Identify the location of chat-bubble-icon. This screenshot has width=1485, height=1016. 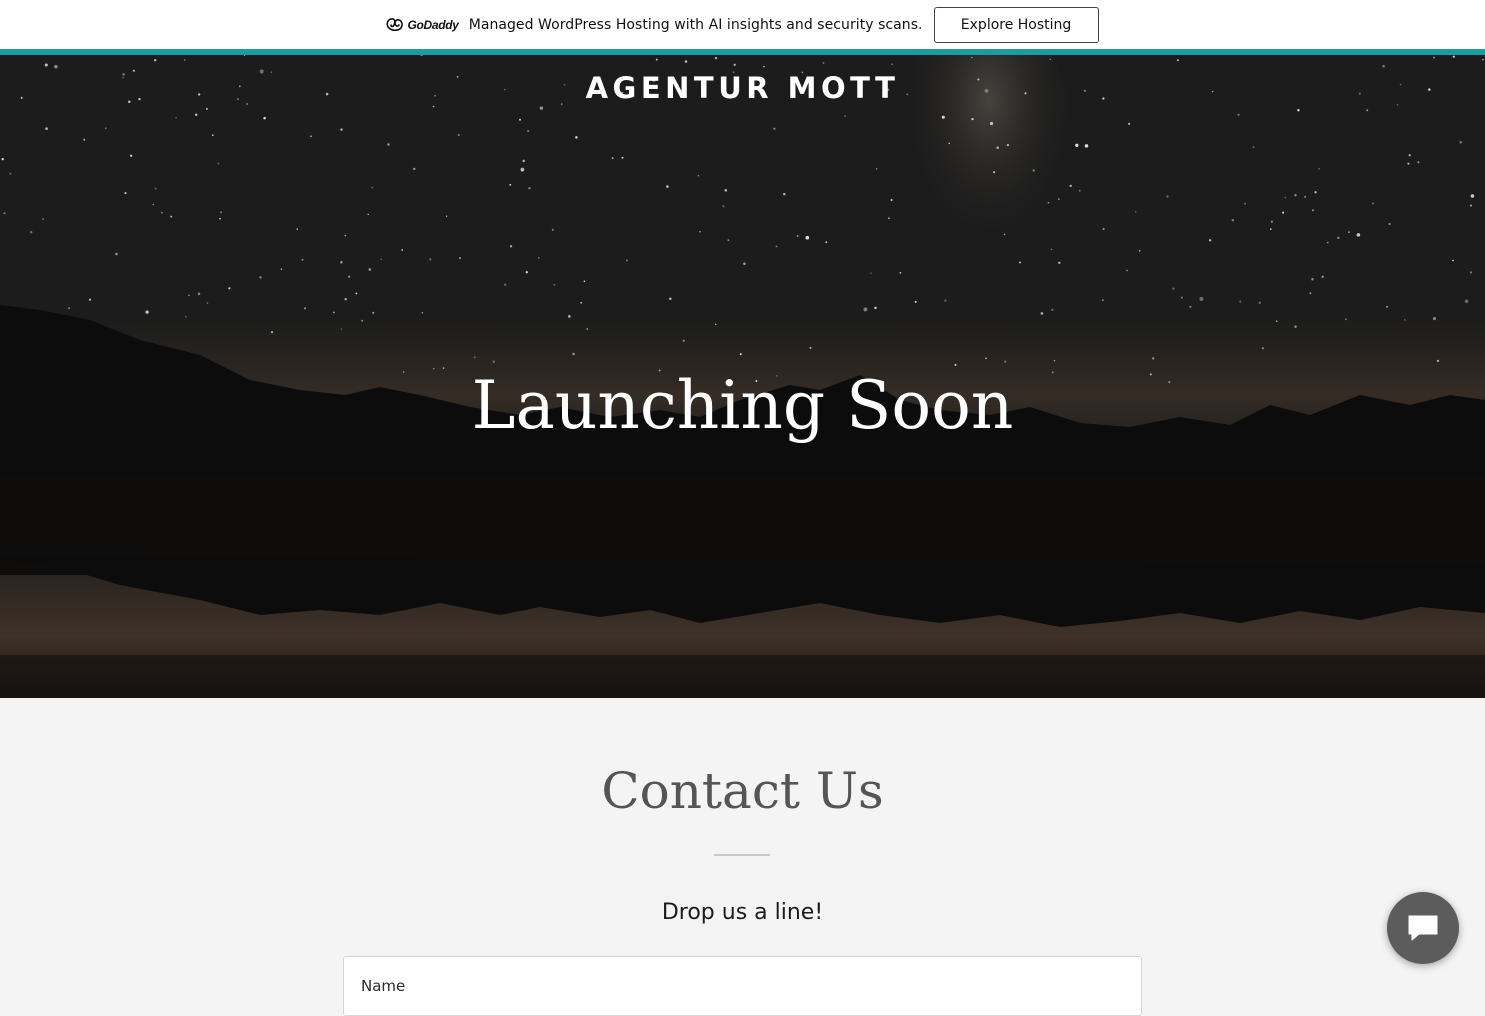
(1423, 928).